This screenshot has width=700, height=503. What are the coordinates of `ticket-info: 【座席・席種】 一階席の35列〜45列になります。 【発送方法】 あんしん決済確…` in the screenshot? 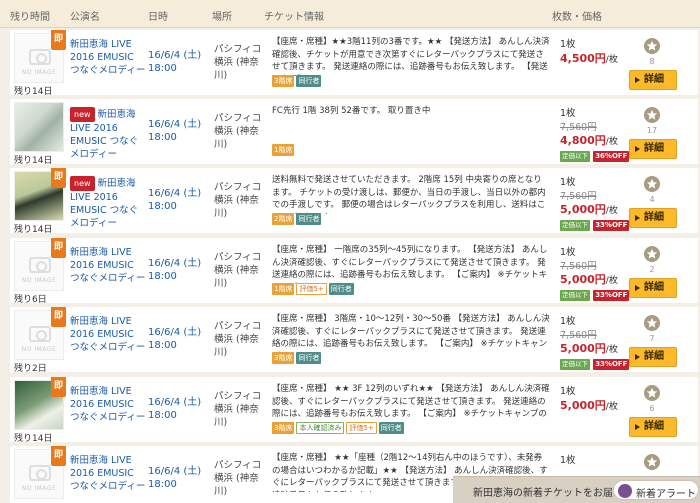 It's located at (410, 264).